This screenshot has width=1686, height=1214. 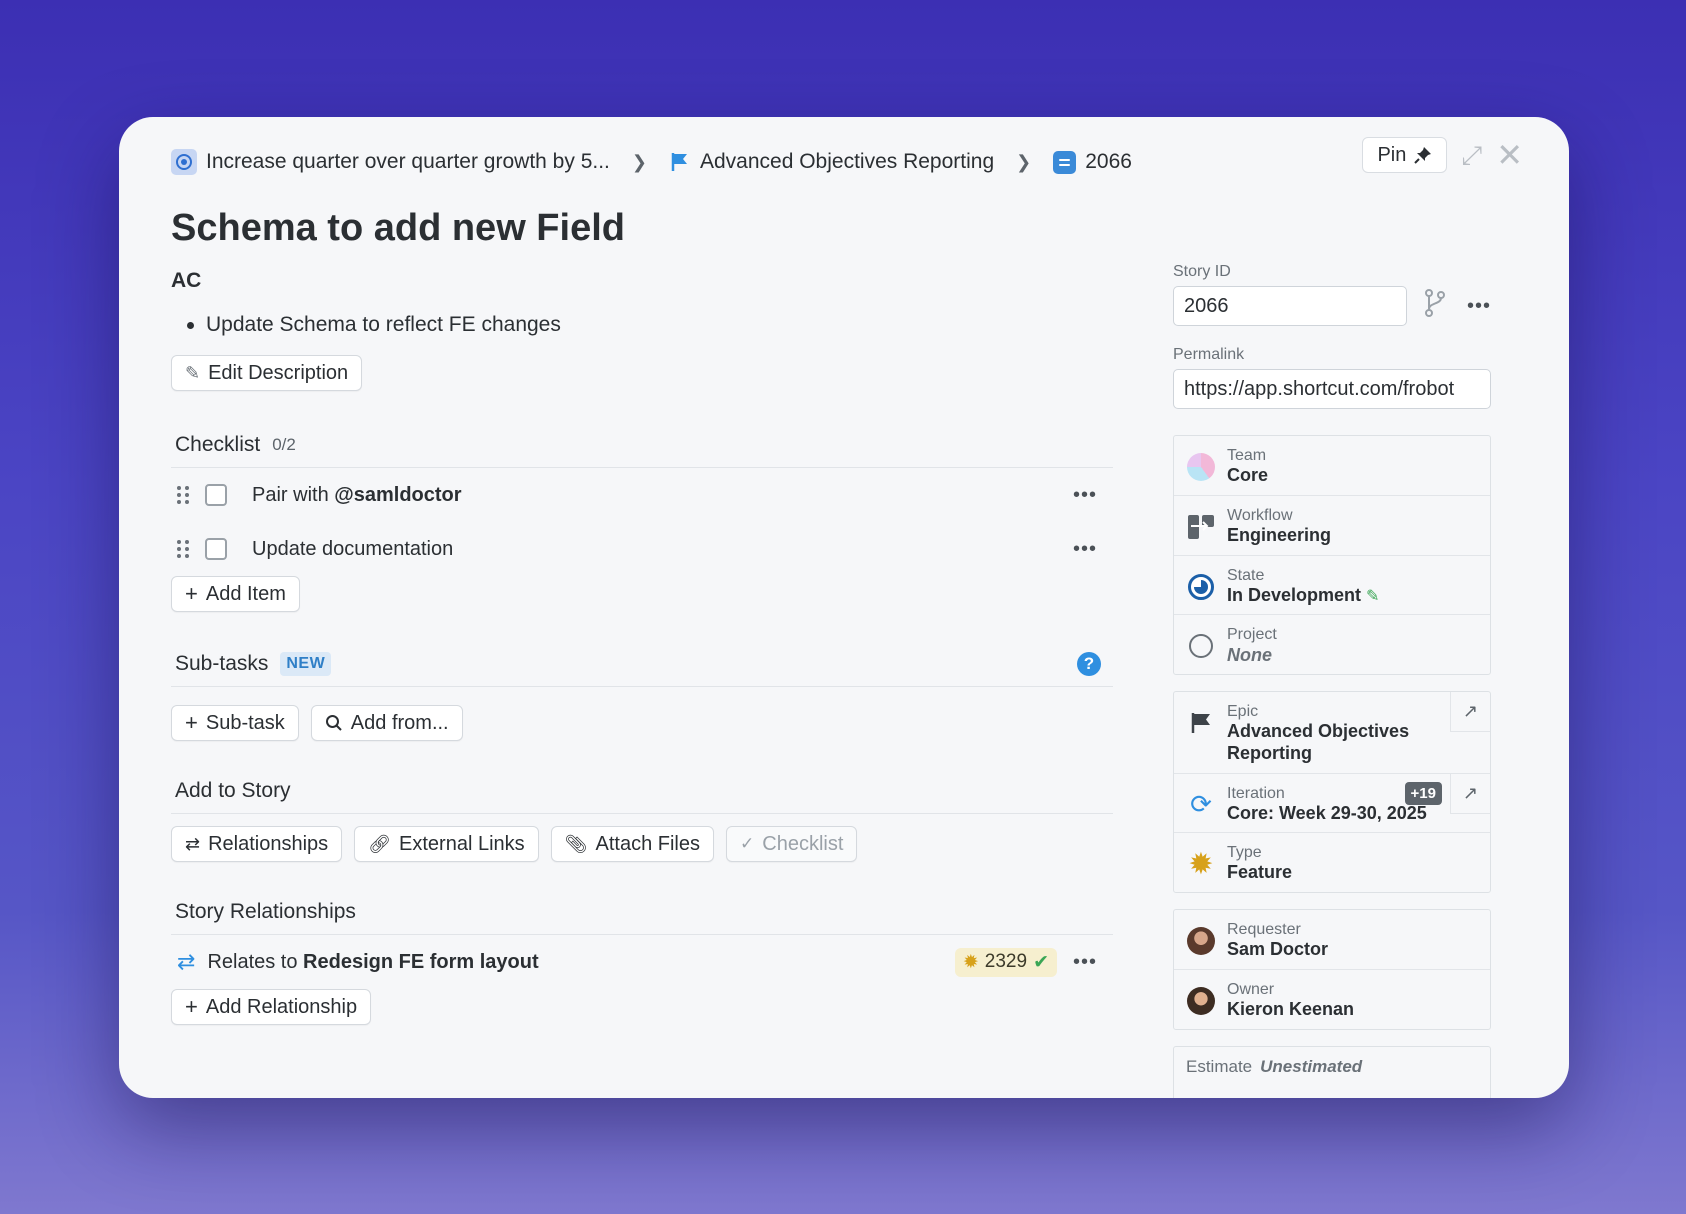 I want to click on checklist-button: ✓ Checklist, so click(x=792, y=844).